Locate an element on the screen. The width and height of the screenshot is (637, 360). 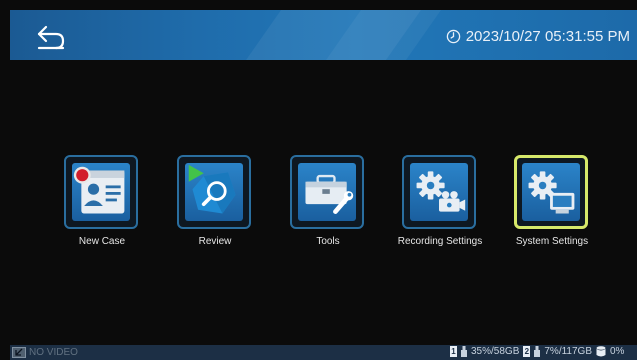
clock-icon is located at coordinates (453, 36).